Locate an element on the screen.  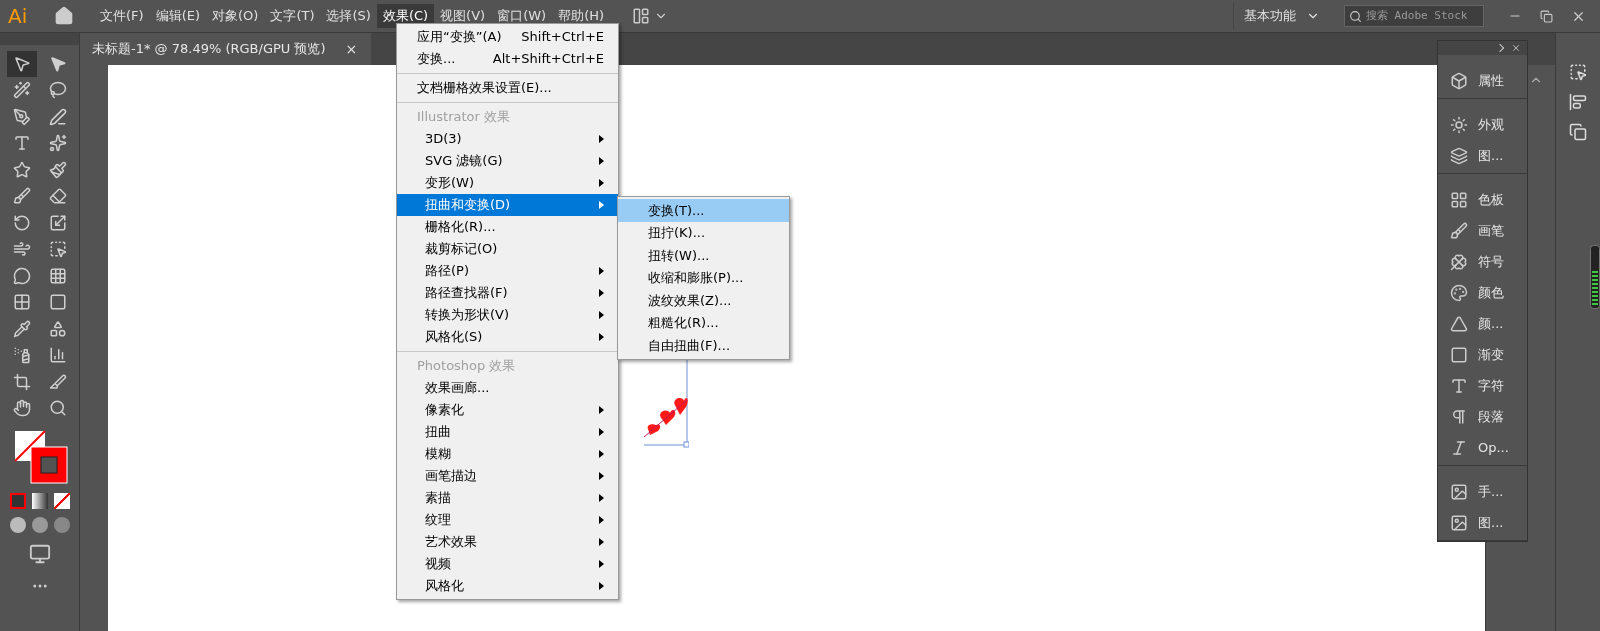
panel-button: 属性 is located at coordinates (1482, 80).